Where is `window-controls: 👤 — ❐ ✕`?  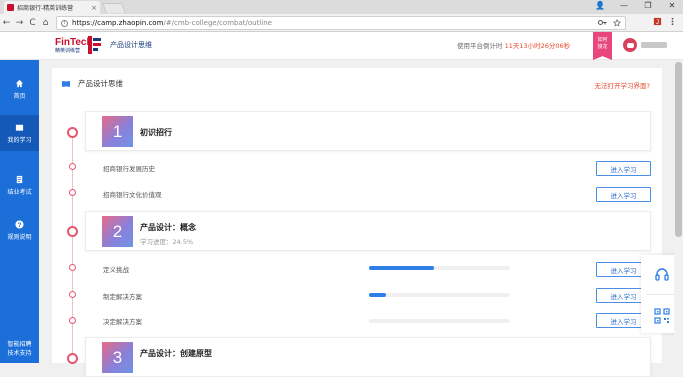
window-controls: 👤 — ❐ ✕ is located at coordinates (636, 5).